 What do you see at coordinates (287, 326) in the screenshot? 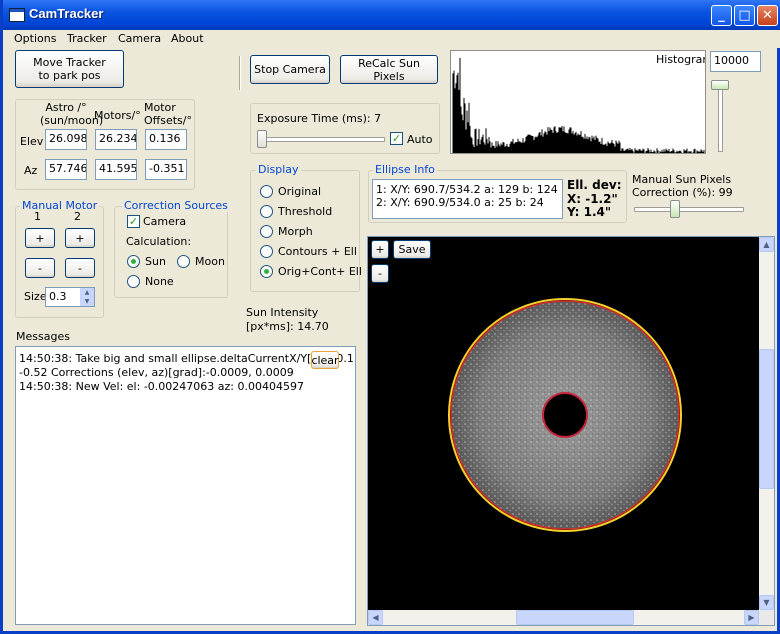
I see `sun-intensity-value: [px*ms]: 14.70` at bounding box center [287, 326].